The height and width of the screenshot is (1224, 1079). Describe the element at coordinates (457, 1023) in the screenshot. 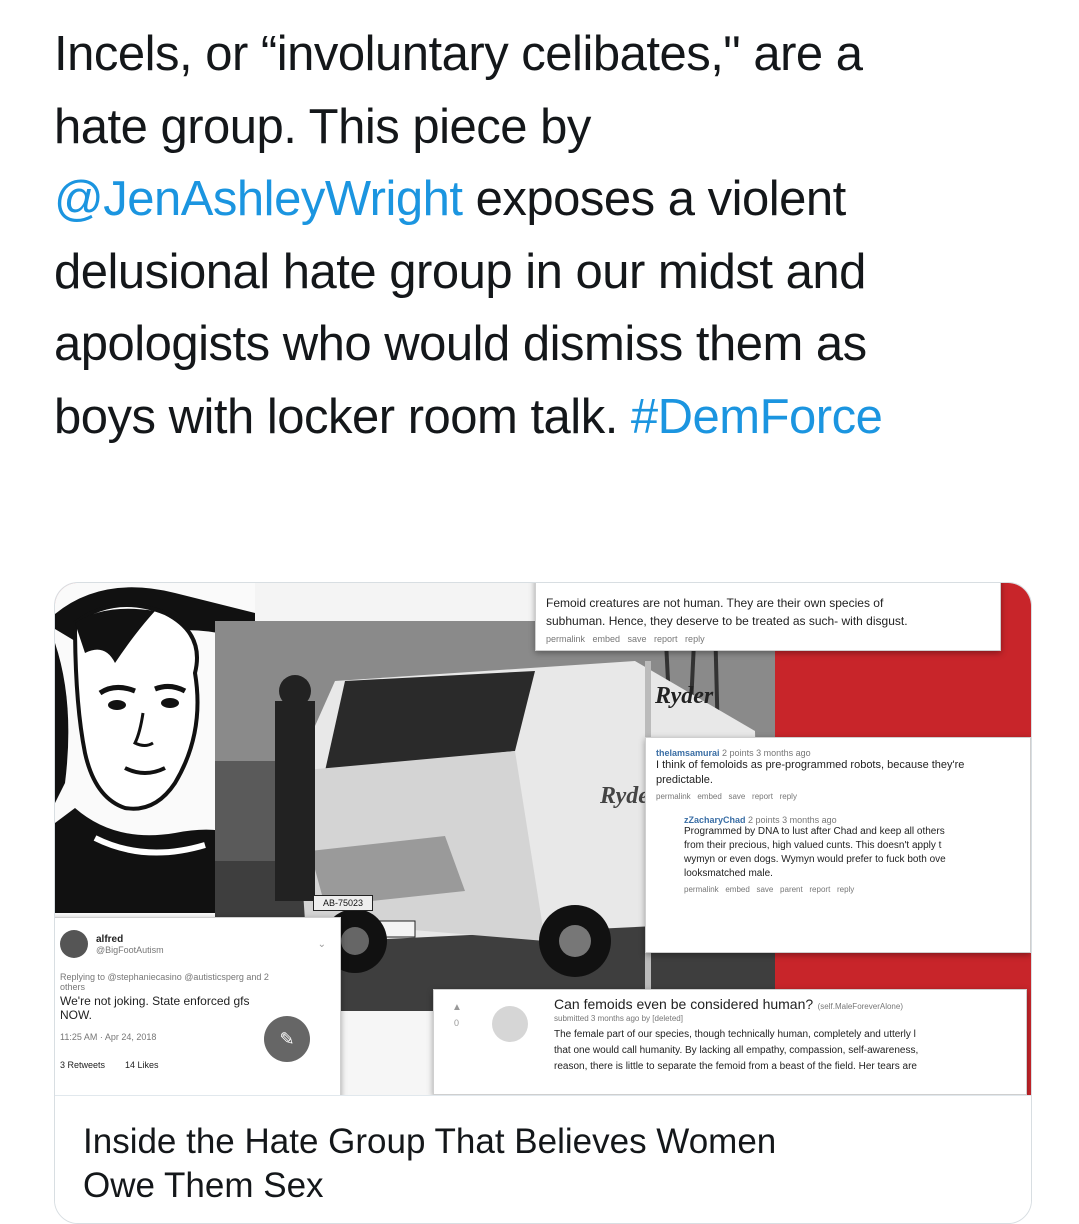

I see `post-vote-count: 0` at that location.